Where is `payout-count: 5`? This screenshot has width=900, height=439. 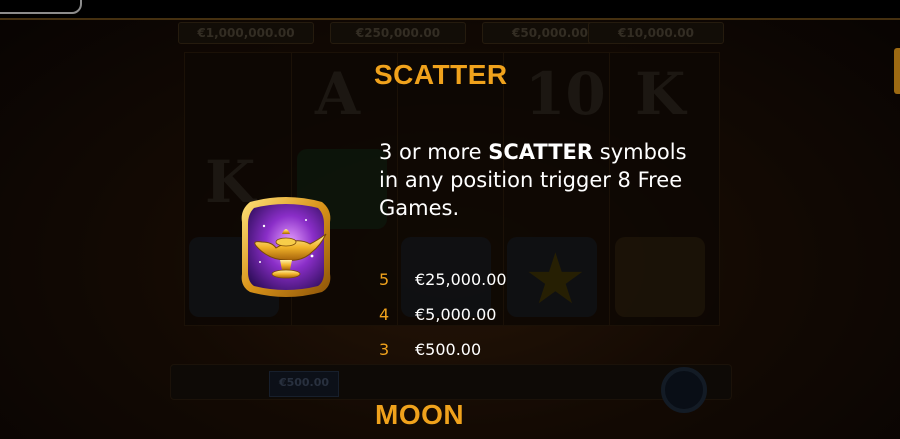 payout-count: 5 is located at coordinates (384, 279).